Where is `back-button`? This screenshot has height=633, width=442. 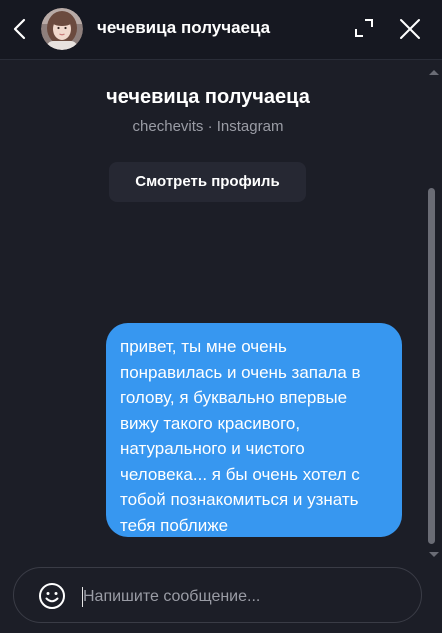 back-button is located at coordinates (20, 29).